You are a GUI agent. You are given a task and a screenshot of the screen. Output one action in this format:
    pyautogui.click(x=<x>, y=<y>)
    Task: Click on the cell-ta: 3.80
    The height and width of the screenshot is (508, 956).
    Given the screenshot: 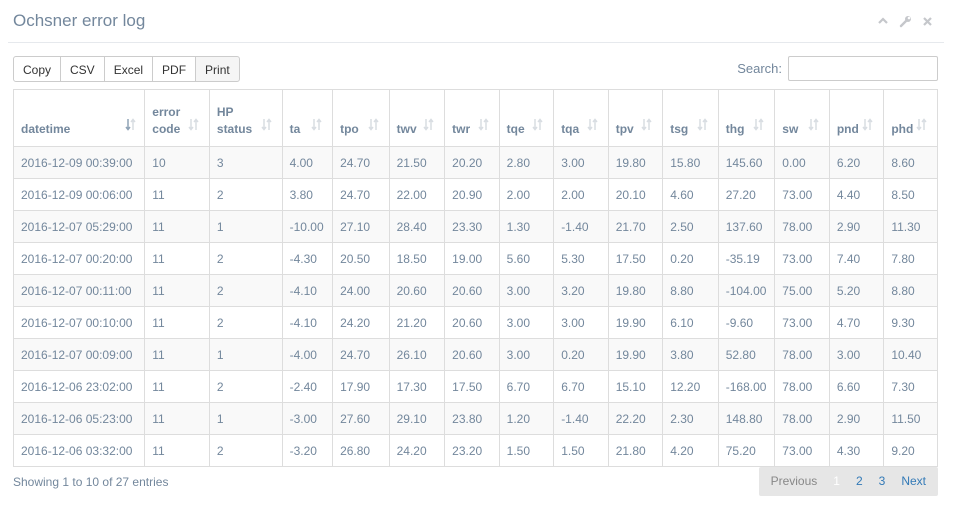 What is the action you would take?
    pyautogui.click(x=307, y=194)
    